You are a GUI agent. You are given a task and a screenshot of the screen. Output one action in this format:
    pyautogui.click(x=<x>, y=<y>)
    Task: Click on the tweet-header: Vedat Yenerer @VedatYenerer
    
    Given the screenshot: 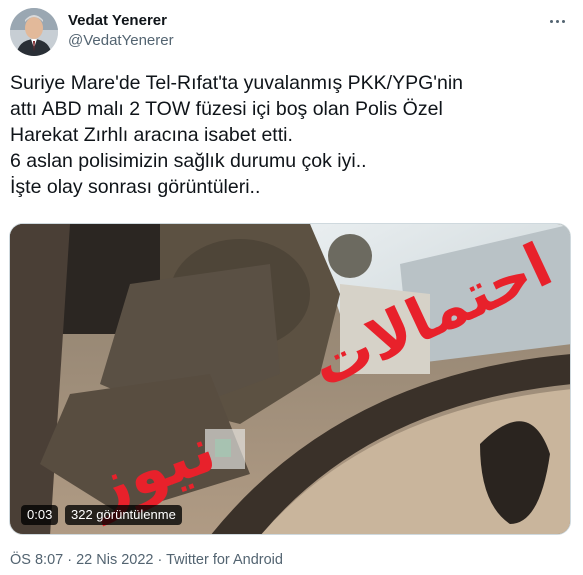 What is the action you would take?
    pyautogui.click(x=291, y=32)
    